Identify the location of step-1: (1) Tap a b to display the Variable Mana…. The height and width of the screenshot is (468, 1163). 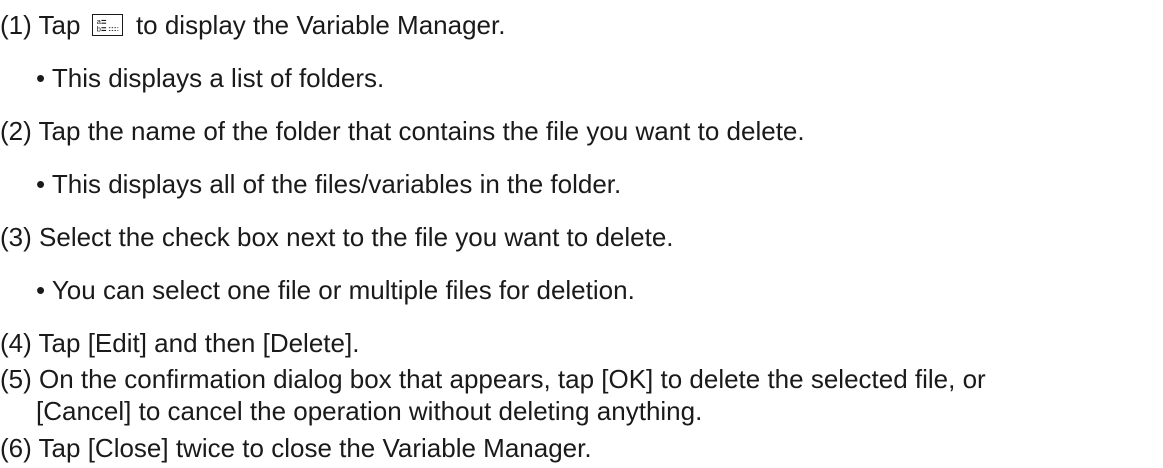
(252, 25).